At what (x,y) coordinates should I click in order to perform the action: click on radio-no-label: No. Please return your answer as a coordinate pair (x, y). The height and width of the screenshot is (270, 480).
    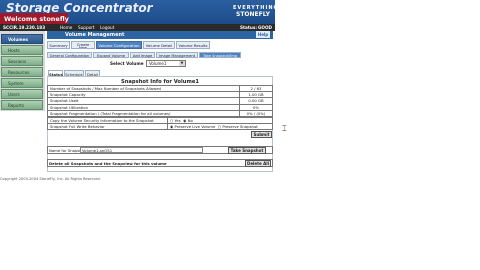
    Looking at the image, I should click on (190, 121).